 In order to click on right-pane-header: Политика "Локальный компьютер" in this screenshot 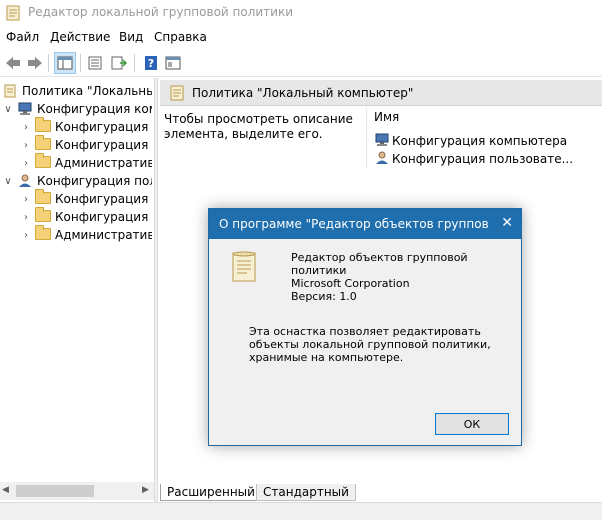, I will do `click(381, 93)`.